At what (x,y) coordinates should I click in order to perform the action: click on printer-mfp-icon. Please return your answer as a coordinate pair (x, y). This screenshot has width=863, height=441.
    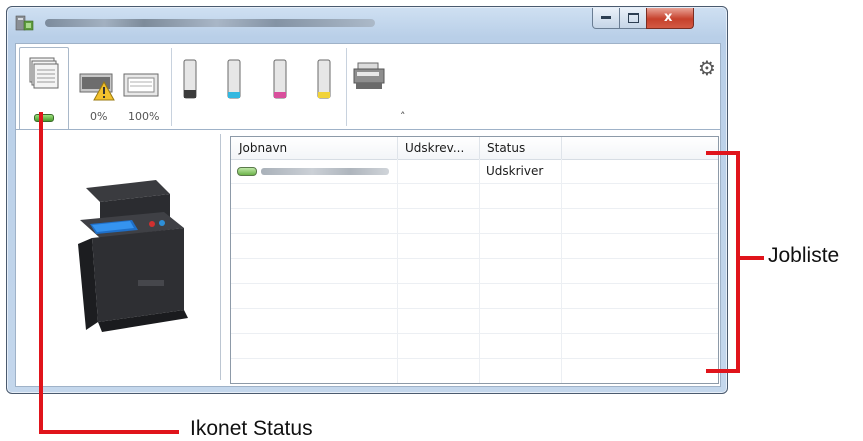
    Looking at the image, I should click on (370, 76).